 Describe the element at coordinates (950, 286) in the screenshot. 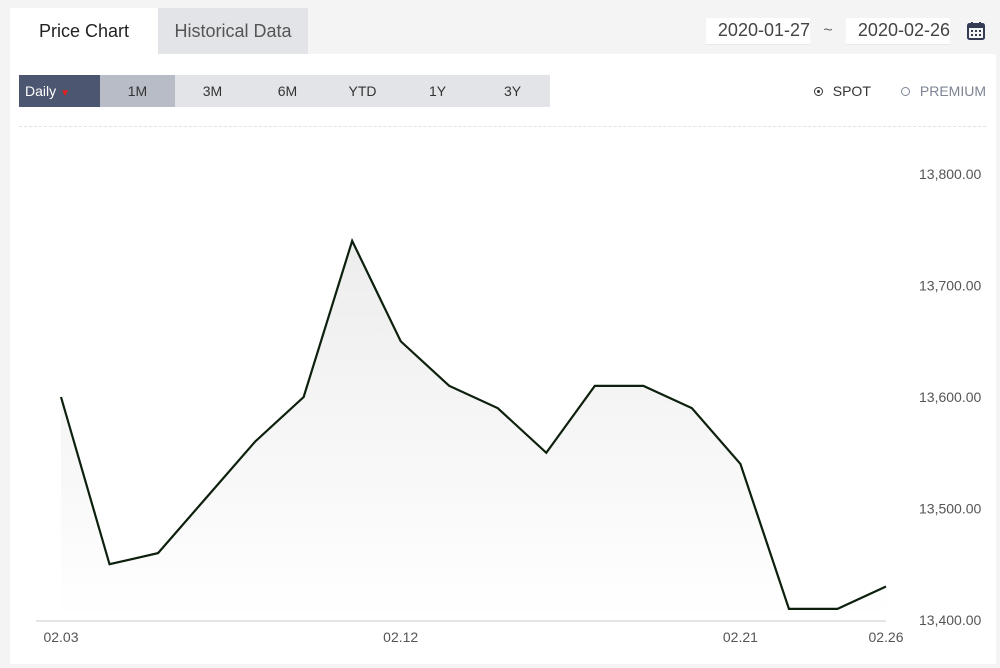

I see `y-tick-label: 13,700.00` at that location.